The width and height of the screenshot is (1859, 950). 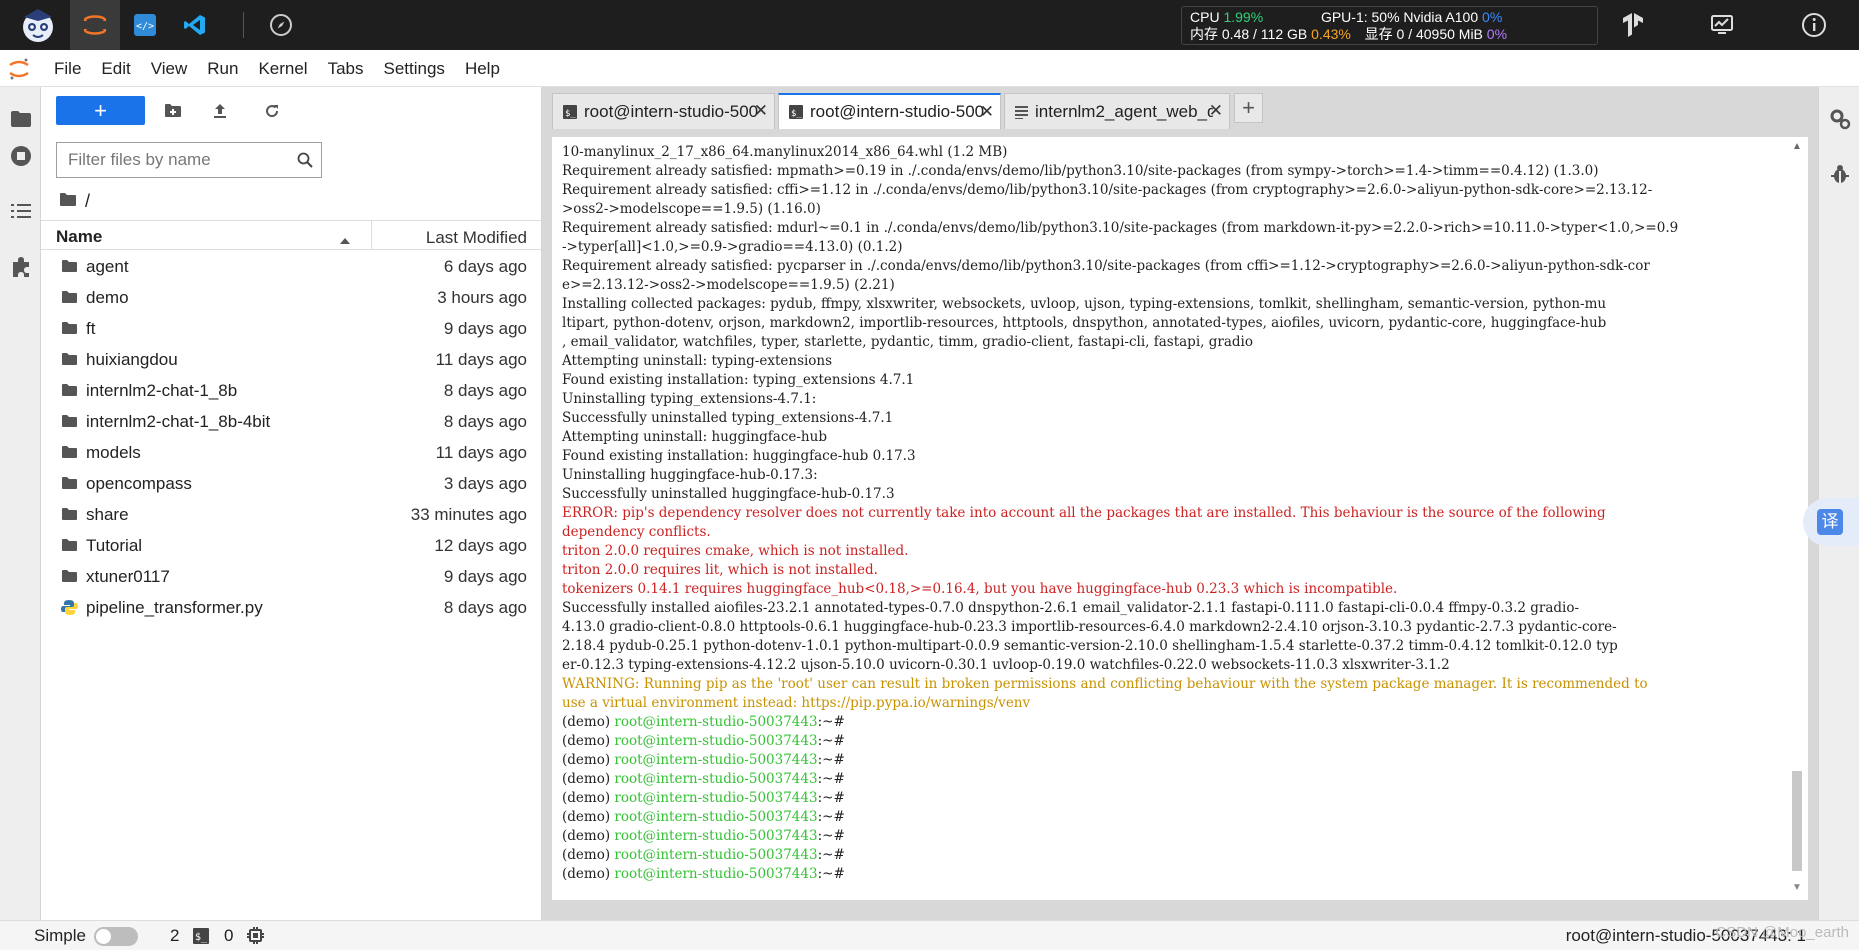 I want to click on file-modified: 9 days ago, so click(x=485, y=328).